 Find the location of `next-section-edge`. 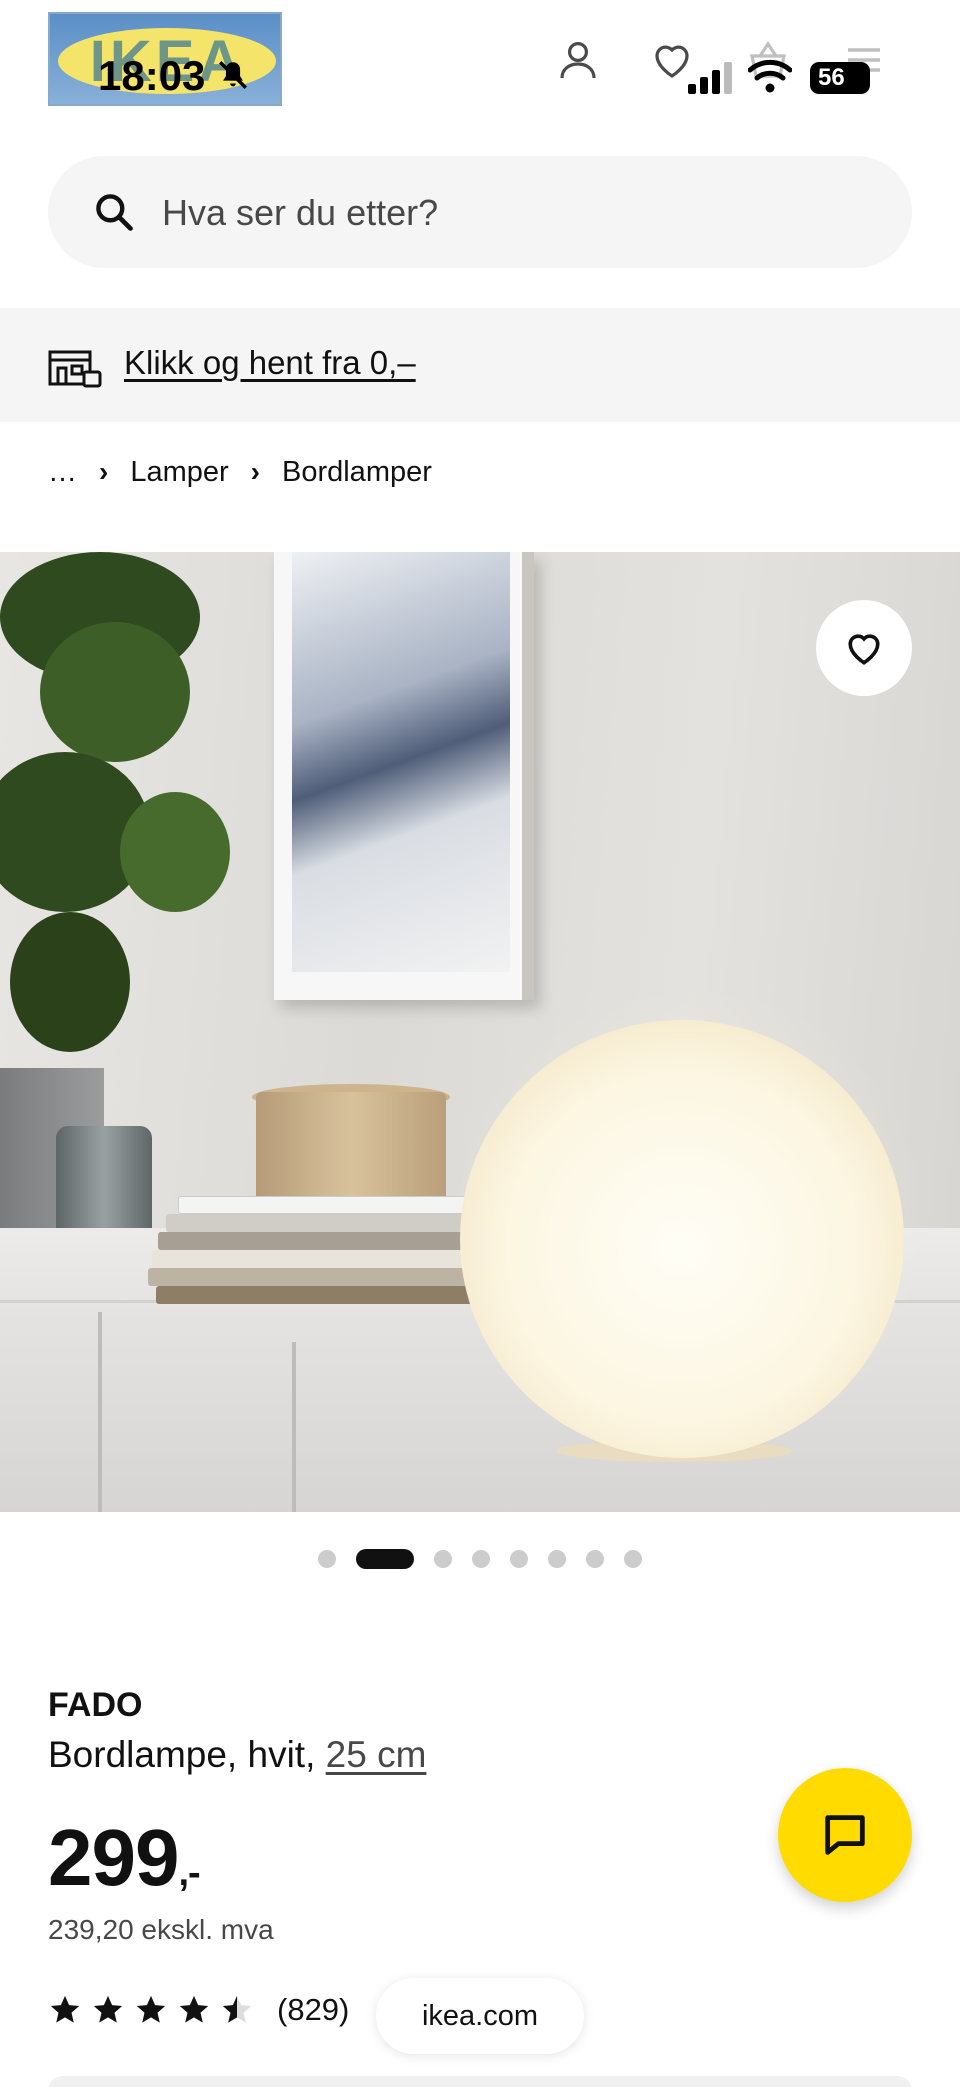

next-section-edge is located at coordinates (480, 2081).